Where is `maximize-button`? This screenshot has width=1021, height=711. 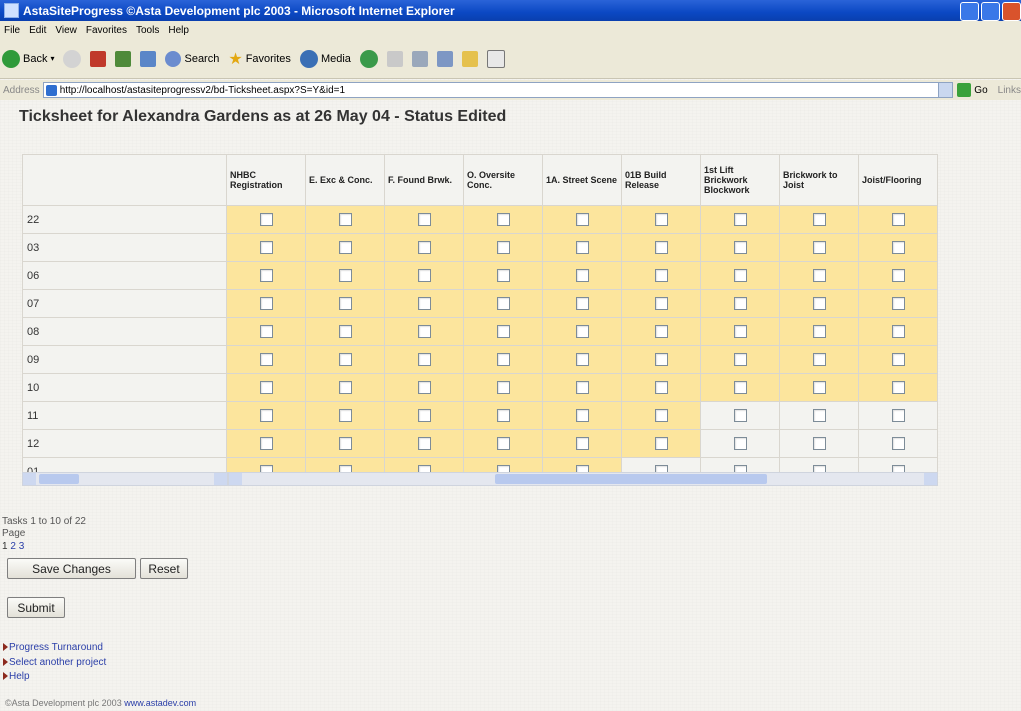
maximize-button is located at coordinates (990, 11).